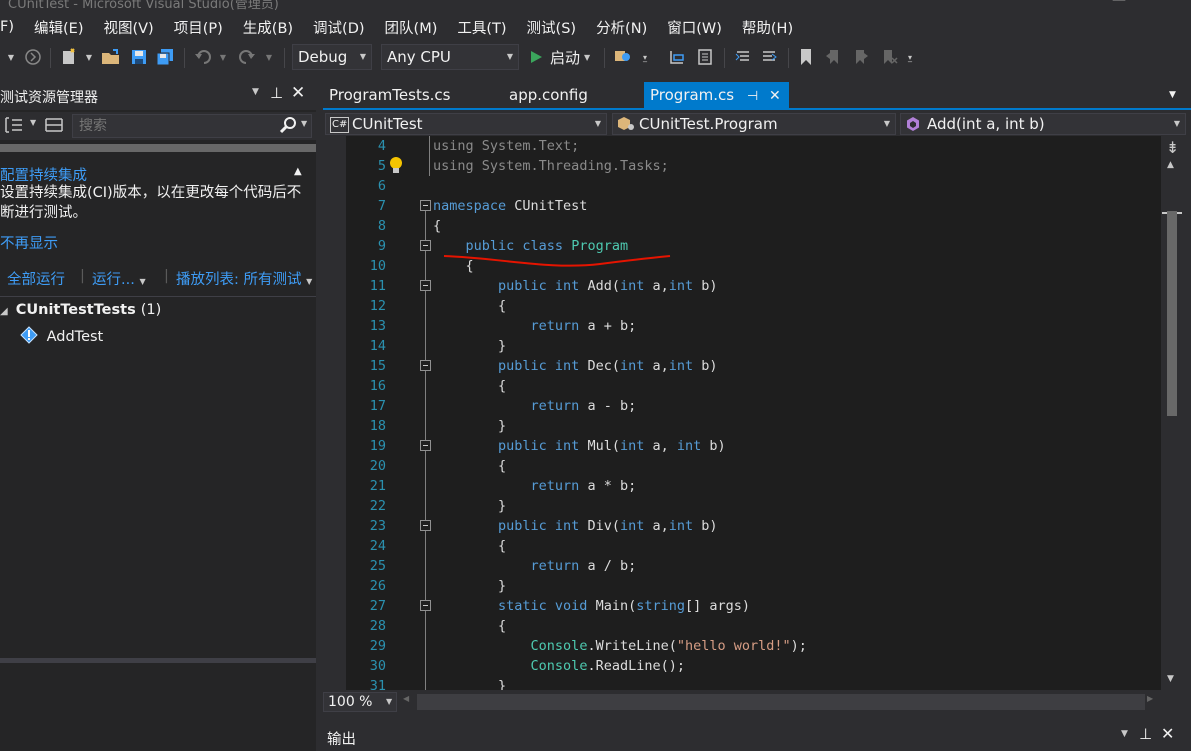 Image resolution: width=1191 pixels, height=751 pixels. What do you see at coordinates (754, 124) in the screenshot?
I see `class-select: CUnitTest.Program ▼` at bounding box center [754, 124].